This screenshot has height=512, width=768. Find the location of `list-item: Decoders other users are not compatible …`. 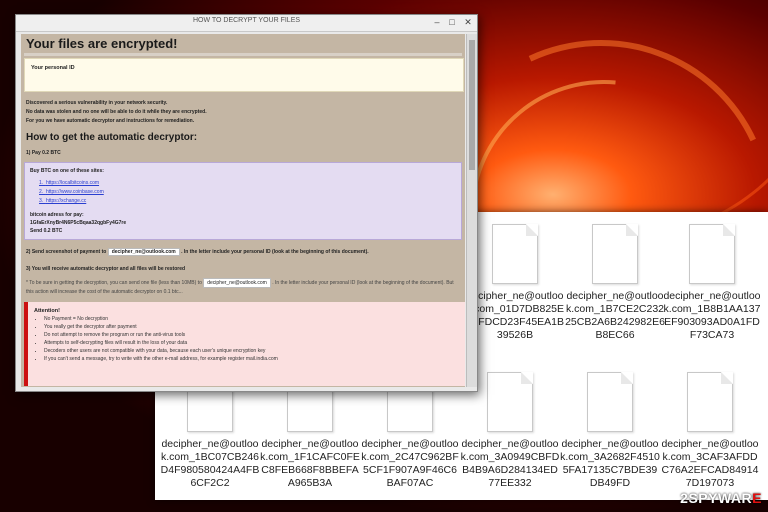

list-item: Decoders other users are not compatible … is located at coordinates (161, 351).